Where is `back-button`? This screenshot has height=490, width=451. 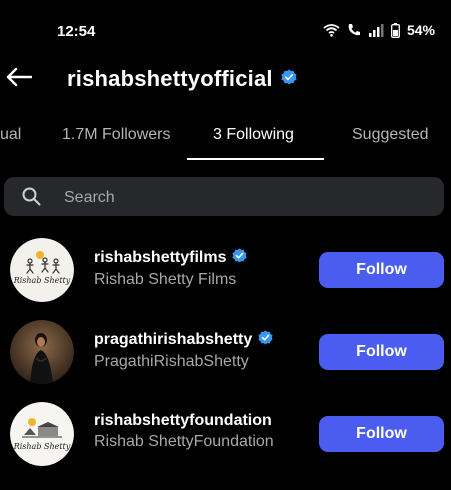
back-button is located at coordinates (19, 79).